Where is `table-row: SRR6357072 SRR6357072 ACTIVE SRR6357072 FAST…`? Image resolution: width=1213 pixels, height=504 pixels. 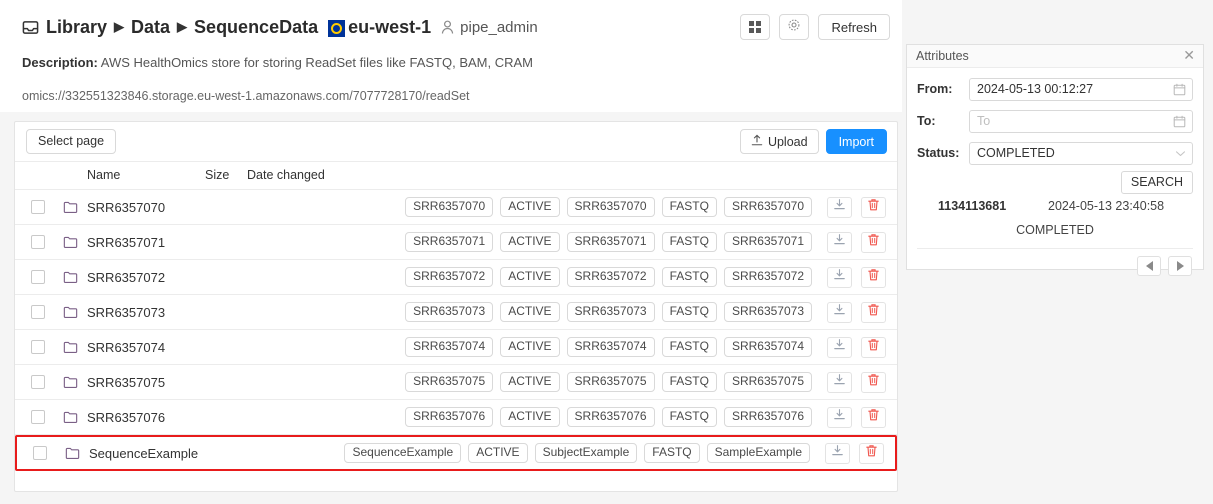
table-row: SRR6357072 SRR6357072 ACTIVE SRR6357072 FAST… is located at coordinates (456, 277).